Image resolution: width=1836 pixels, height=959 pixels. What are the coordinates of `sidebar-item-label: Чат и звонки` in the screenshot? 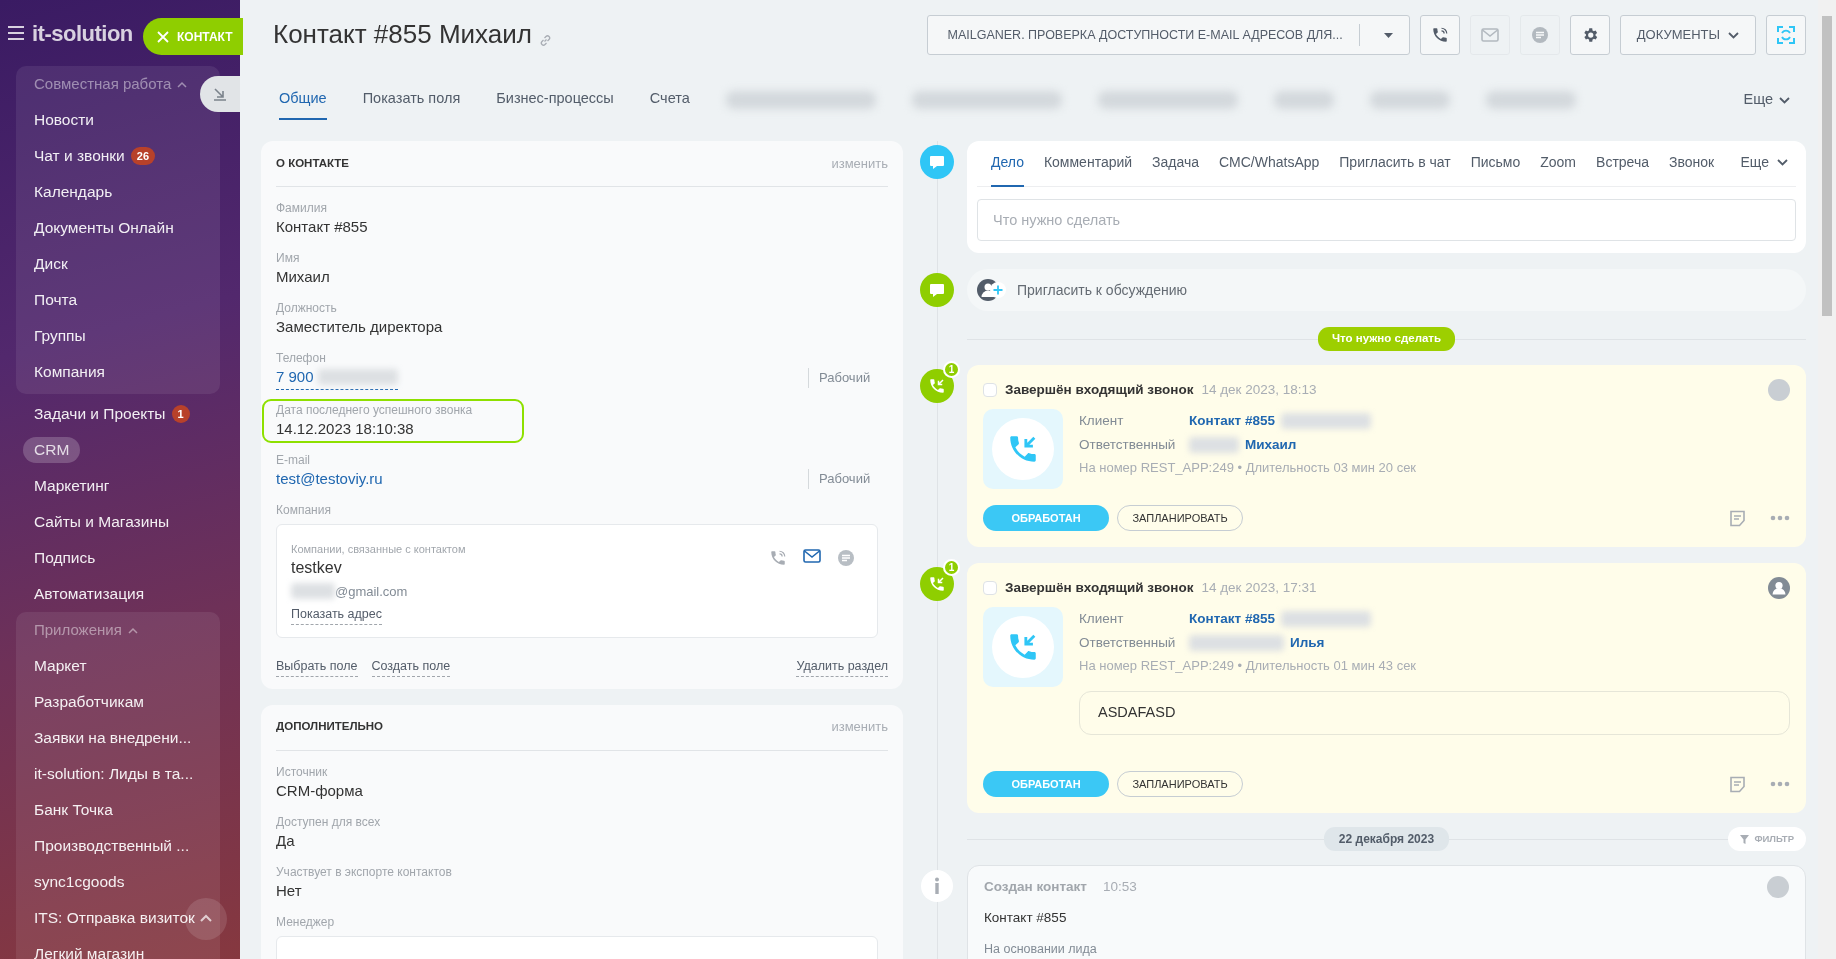 It's located at (79, 156).